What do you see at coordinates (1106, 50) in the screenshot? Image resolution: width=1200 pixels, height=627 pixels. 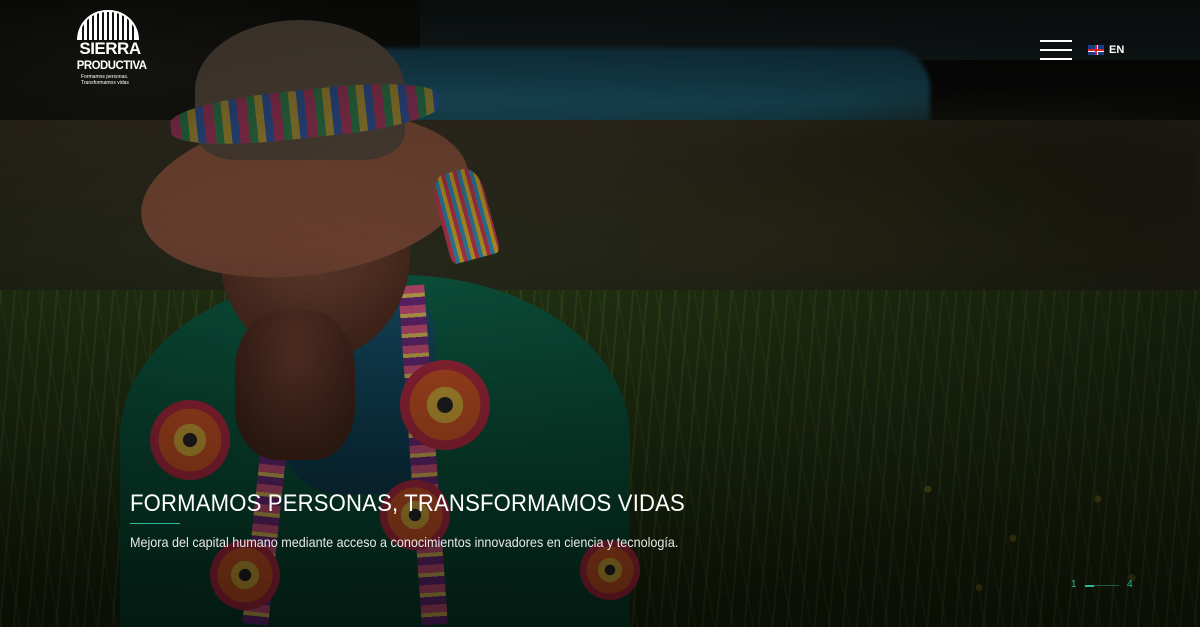 I see `language-switcher: EN` at bounding box center [1106, 50].